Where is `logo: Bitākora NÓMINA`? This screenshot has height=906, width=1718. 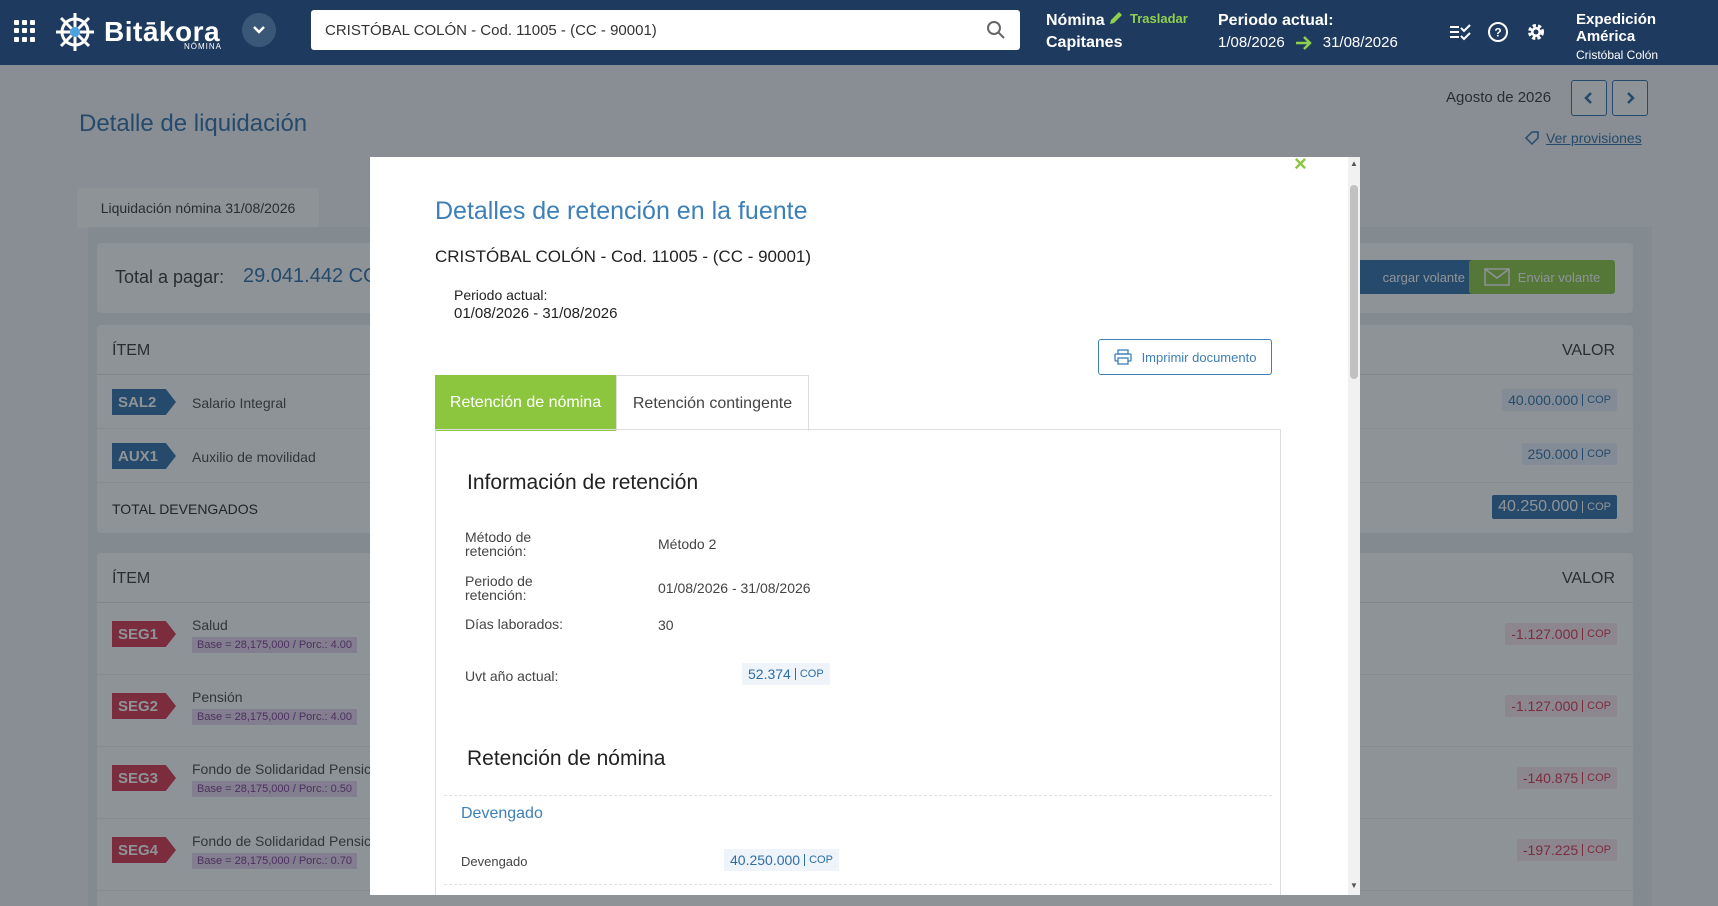
logo: Bitākora NÓMINA is located at coordinates (138, 32).